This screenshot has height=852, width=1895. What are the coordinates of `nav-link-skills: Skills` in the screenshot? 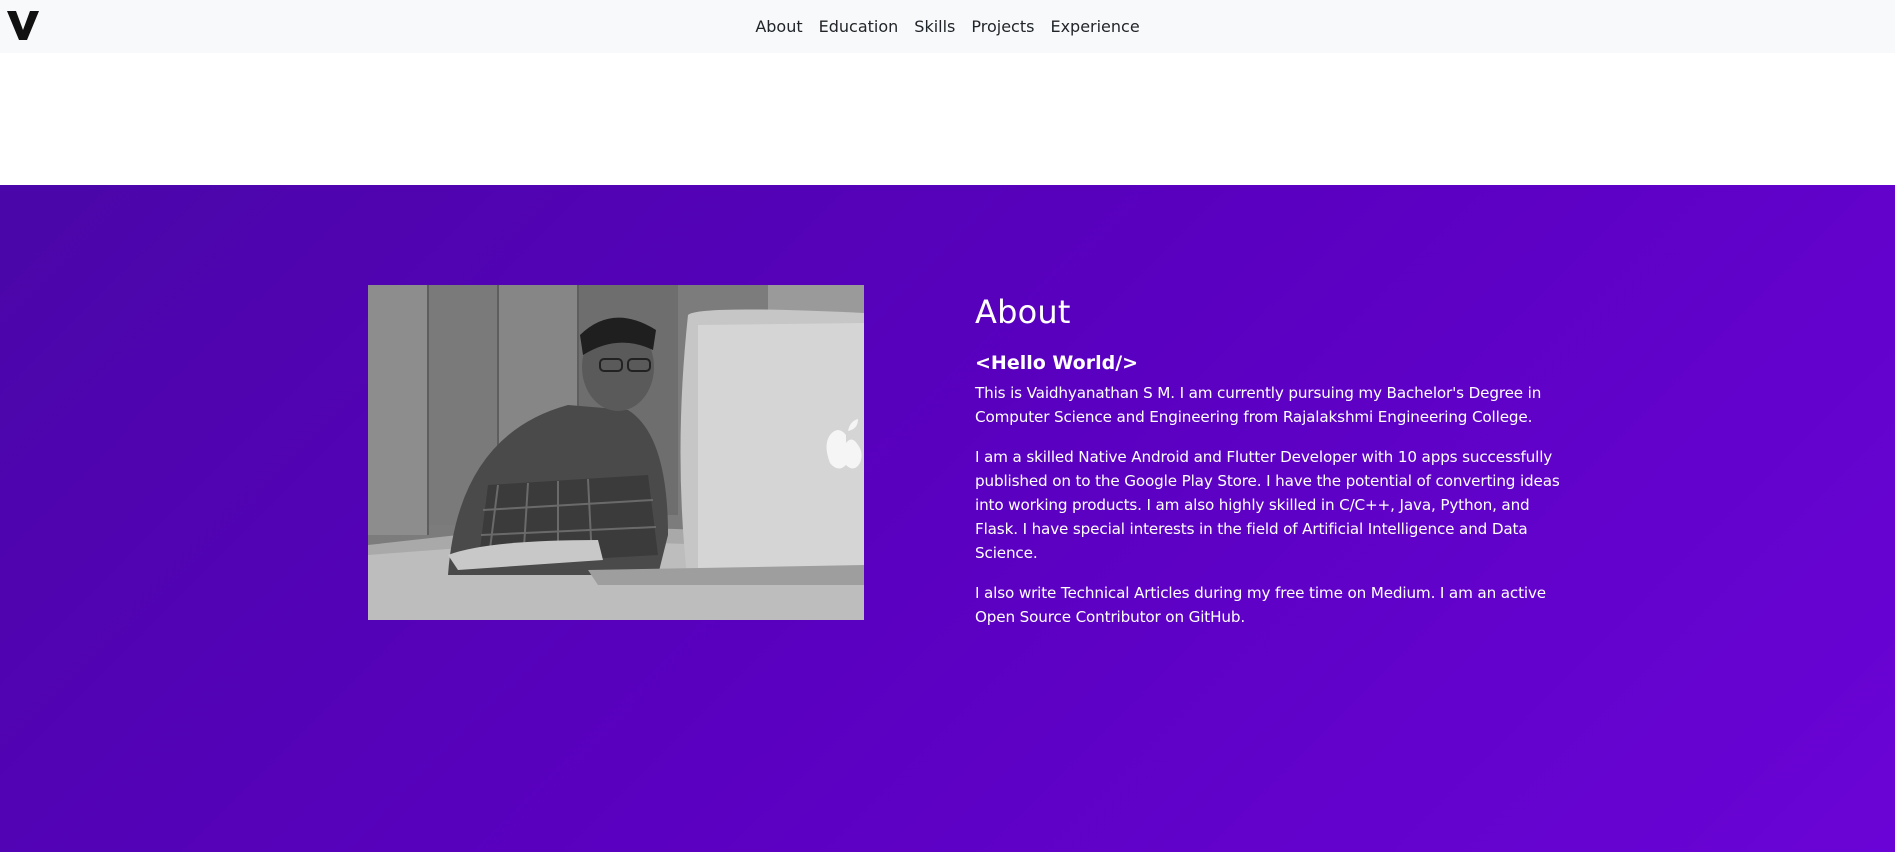 It's located at (934, 26).